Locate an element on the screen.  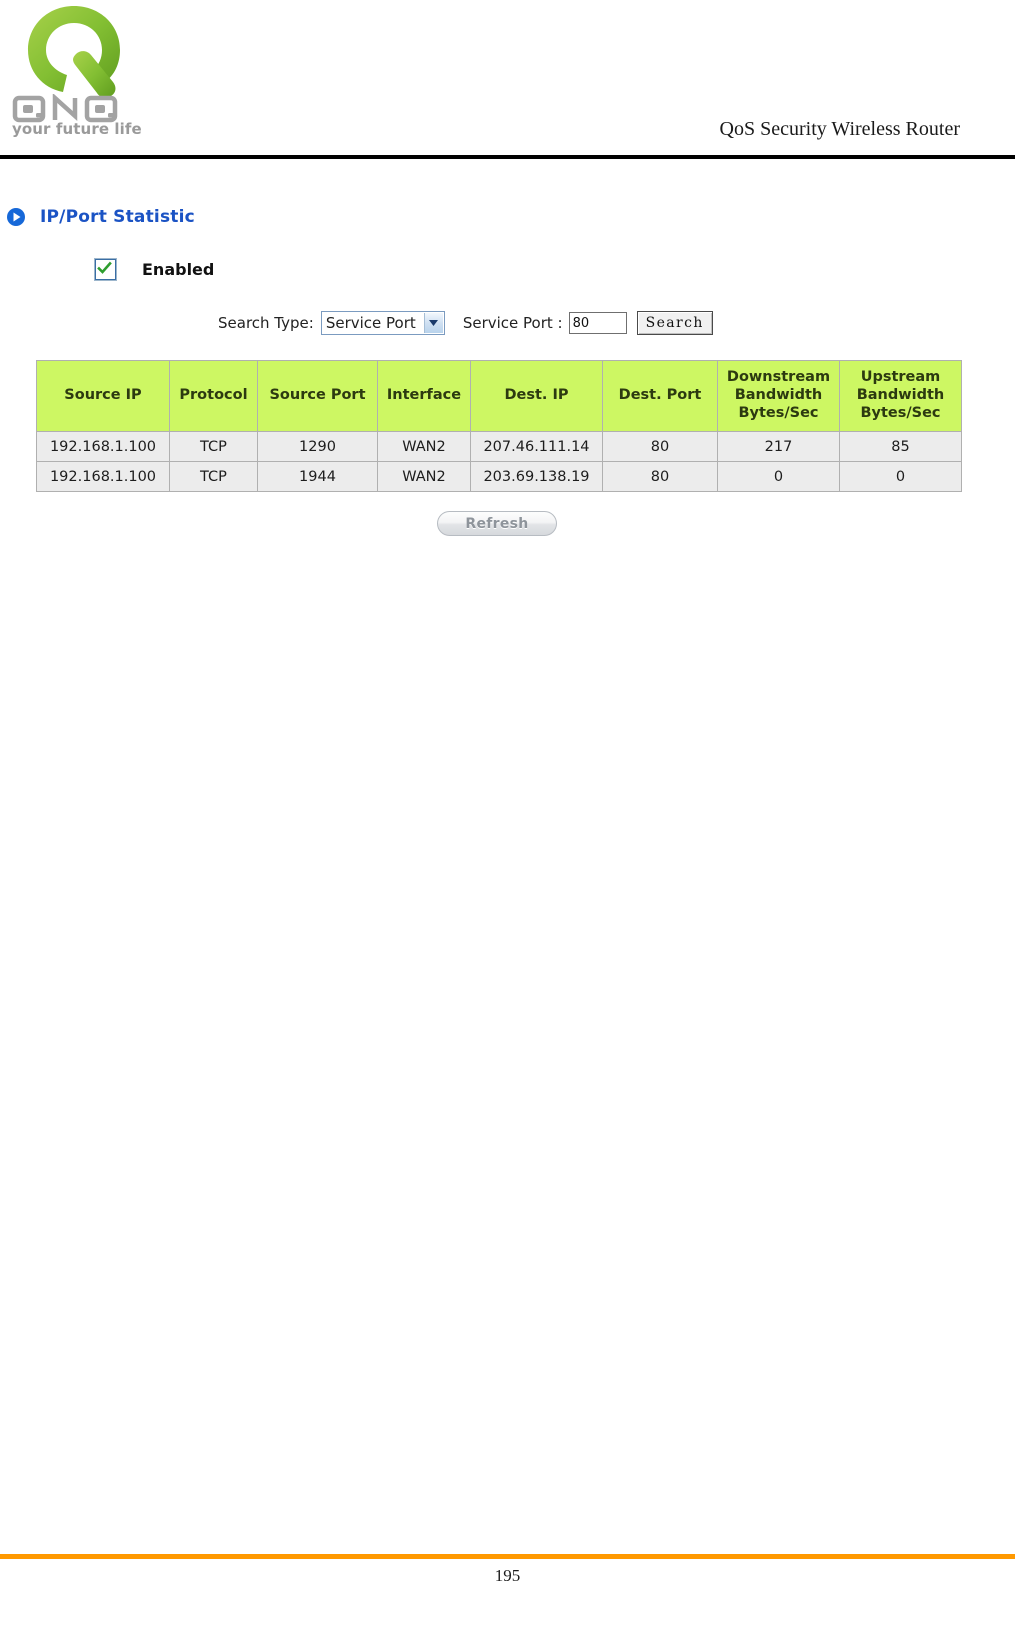
column-header-text: Interface is located at coordinates (424, 395).